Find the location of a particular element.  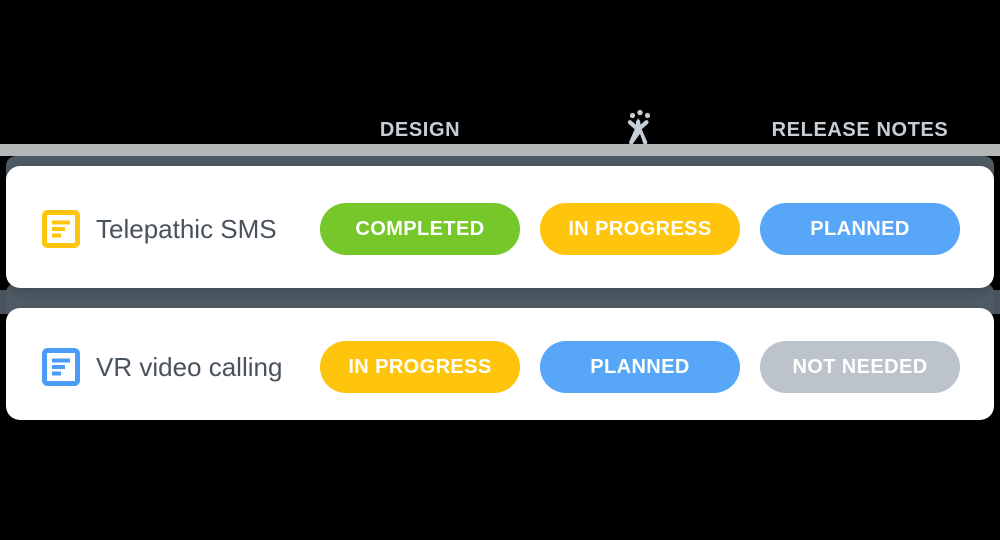

status-badge: COMPLETED is located at coordinates (420, 229).